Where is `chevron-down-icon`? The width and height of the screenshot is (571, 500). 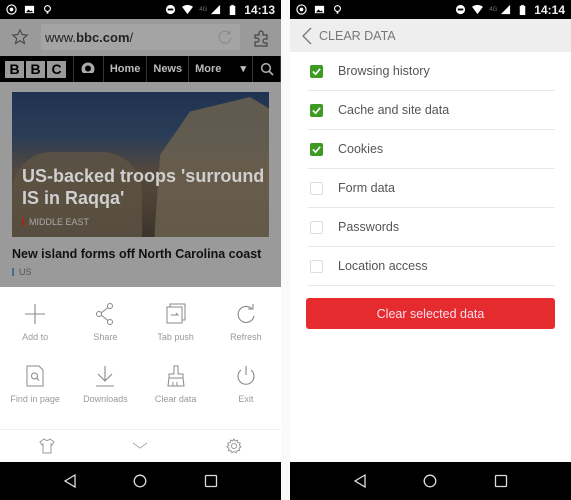 chevron-down-icon is located at coordinates (140, 446).